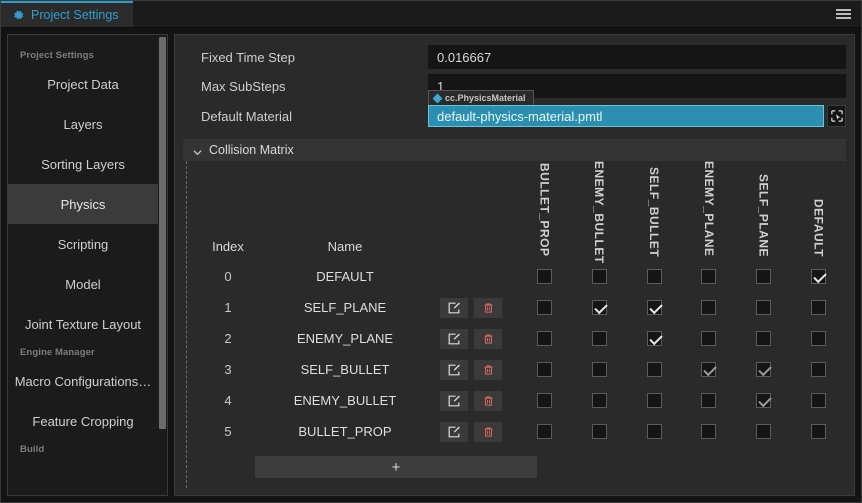 The height and width of the screenshot is (503, 862). What do you see at coordinates (83, 84) in the screenshot?
I see `sidebar-item-project-data: Project Data` at bounding box center [83, 84].